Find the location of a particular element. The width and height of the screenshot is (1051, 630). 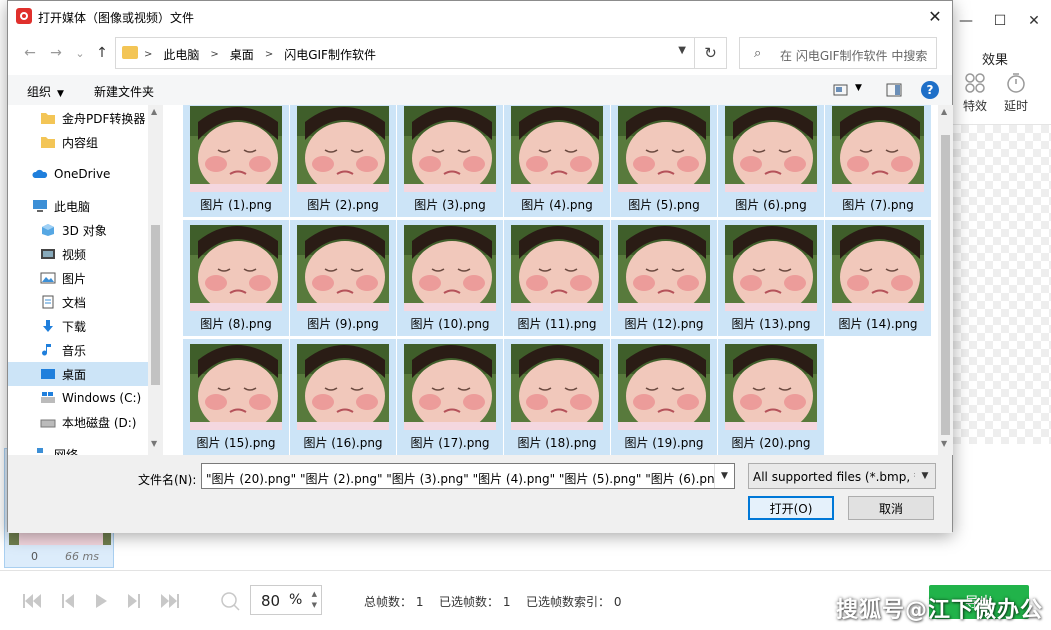

app-close-button: ✕ is located at coordinates (1034, 21).